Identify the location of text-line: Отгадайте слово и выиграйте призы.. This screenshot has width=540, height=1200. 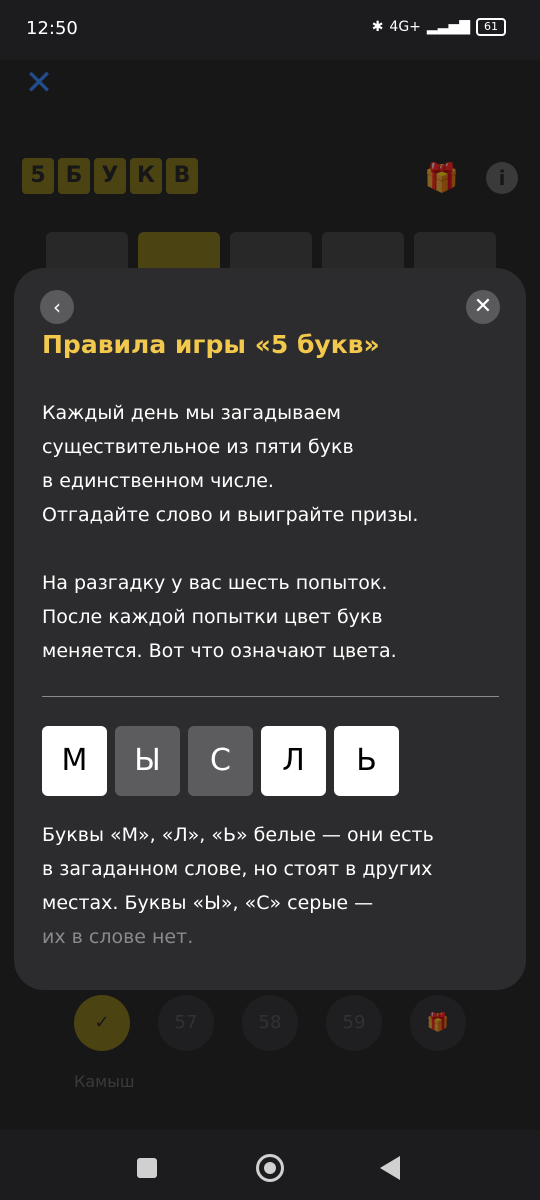
(230, 515).